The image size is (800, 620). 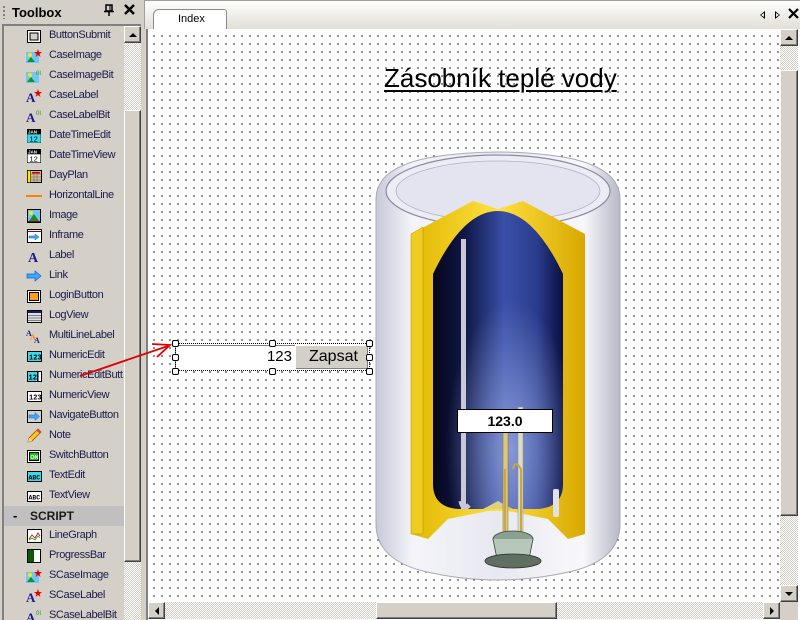 I want to click on tab-index: Index, so click(x=190, y=19).